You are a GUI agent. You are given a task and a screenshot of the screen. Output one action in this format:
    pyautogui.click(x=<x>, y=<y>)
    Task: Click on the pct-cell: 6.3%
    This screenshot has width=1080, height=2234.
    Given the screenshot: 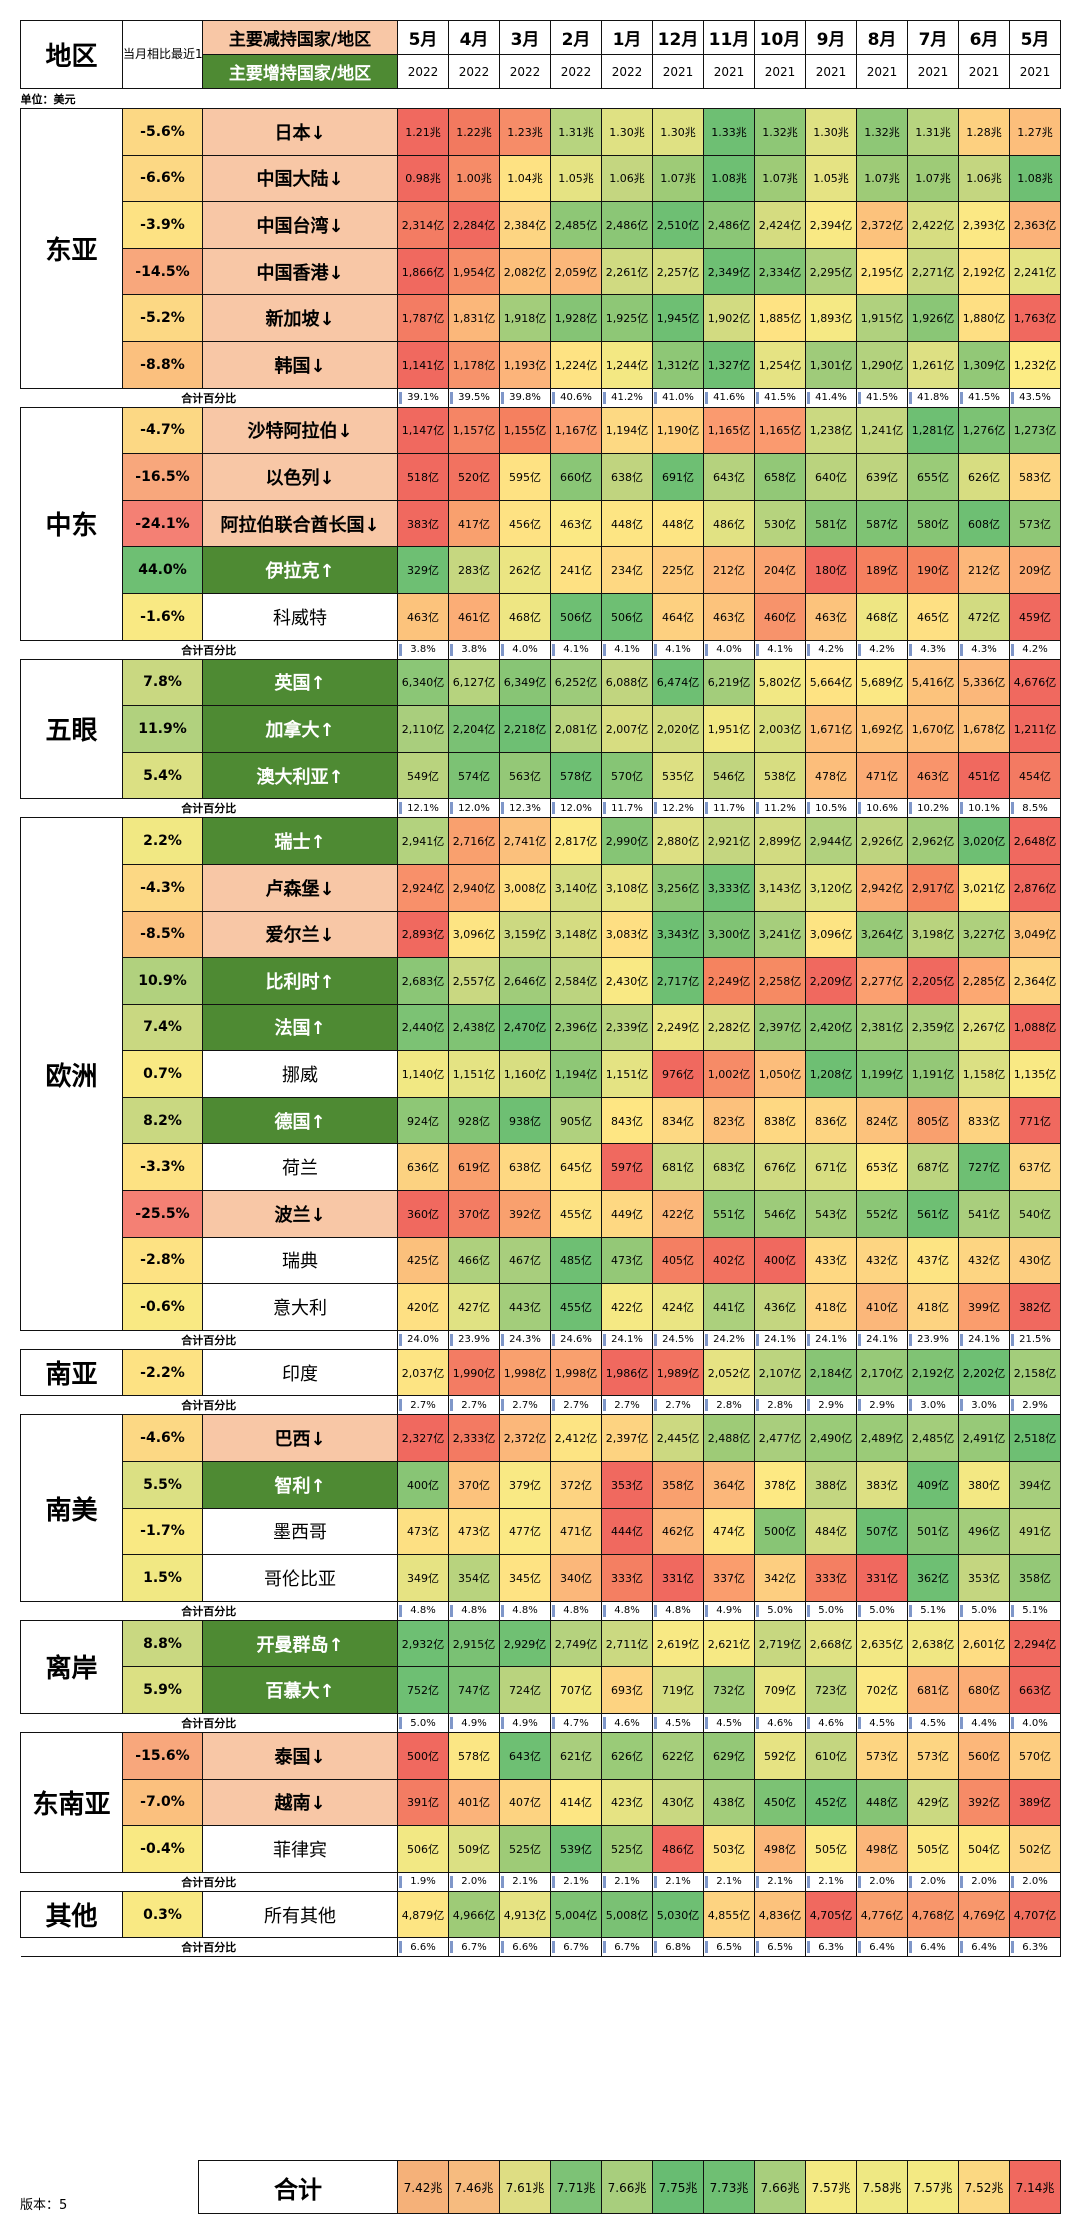 What is the action you would take?
    pyautogui.click(x=831, y=1947)
    